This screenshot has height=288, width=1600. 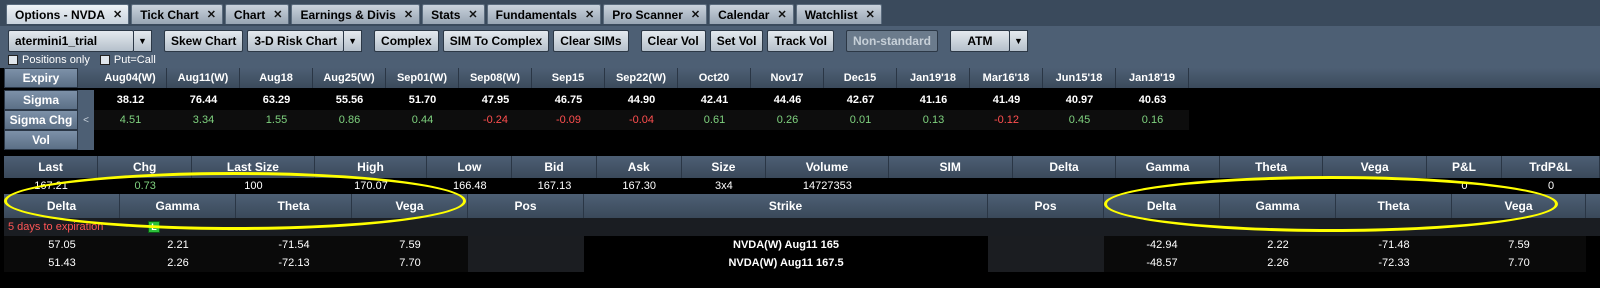 I want to click on tab-stats: Stats ✕, so click(x=453, y=14).